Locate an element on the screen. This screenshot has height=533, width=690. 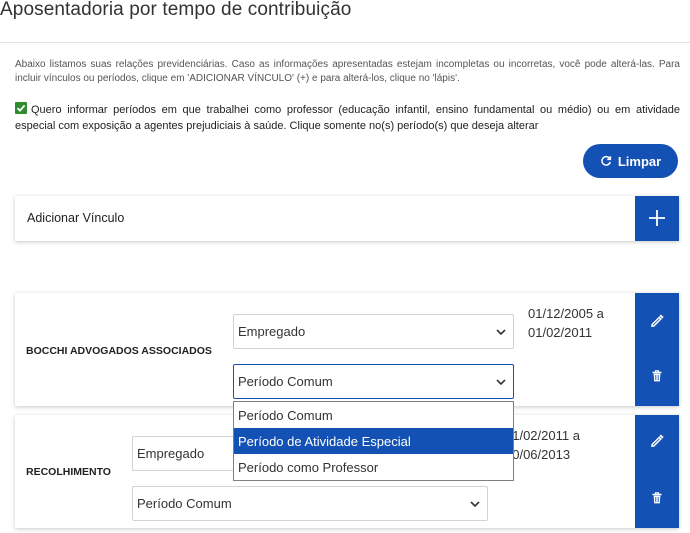
add-link-card: Adicionar Vínculo is located at coordinates (347, 218).